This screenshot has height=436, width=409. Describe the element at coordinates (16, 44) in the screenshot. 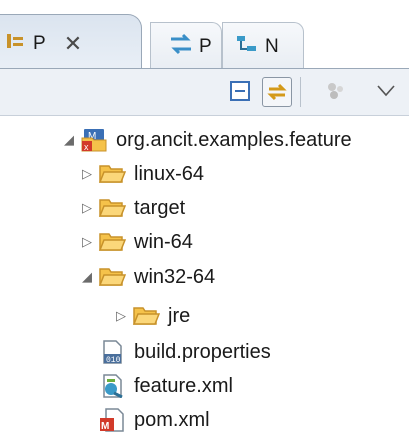

I see `project-explorer-icon` at that location.